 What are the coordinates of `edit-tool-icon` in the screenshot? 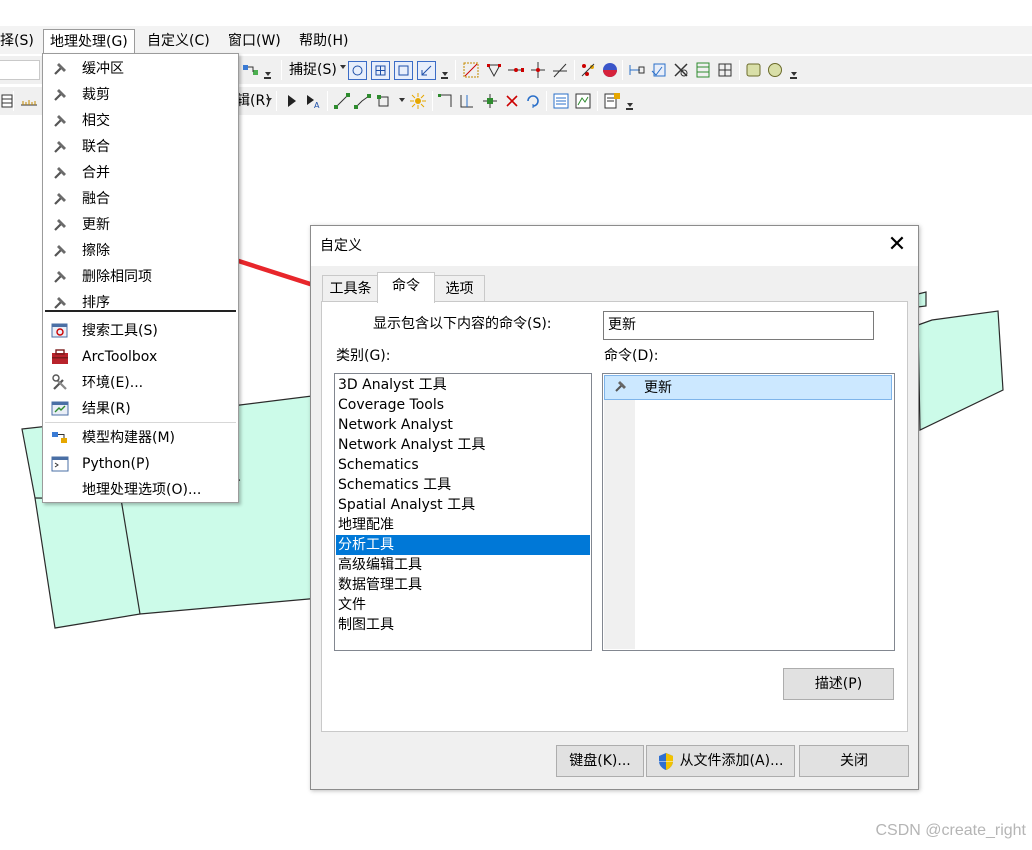 It's located at (292, 101).